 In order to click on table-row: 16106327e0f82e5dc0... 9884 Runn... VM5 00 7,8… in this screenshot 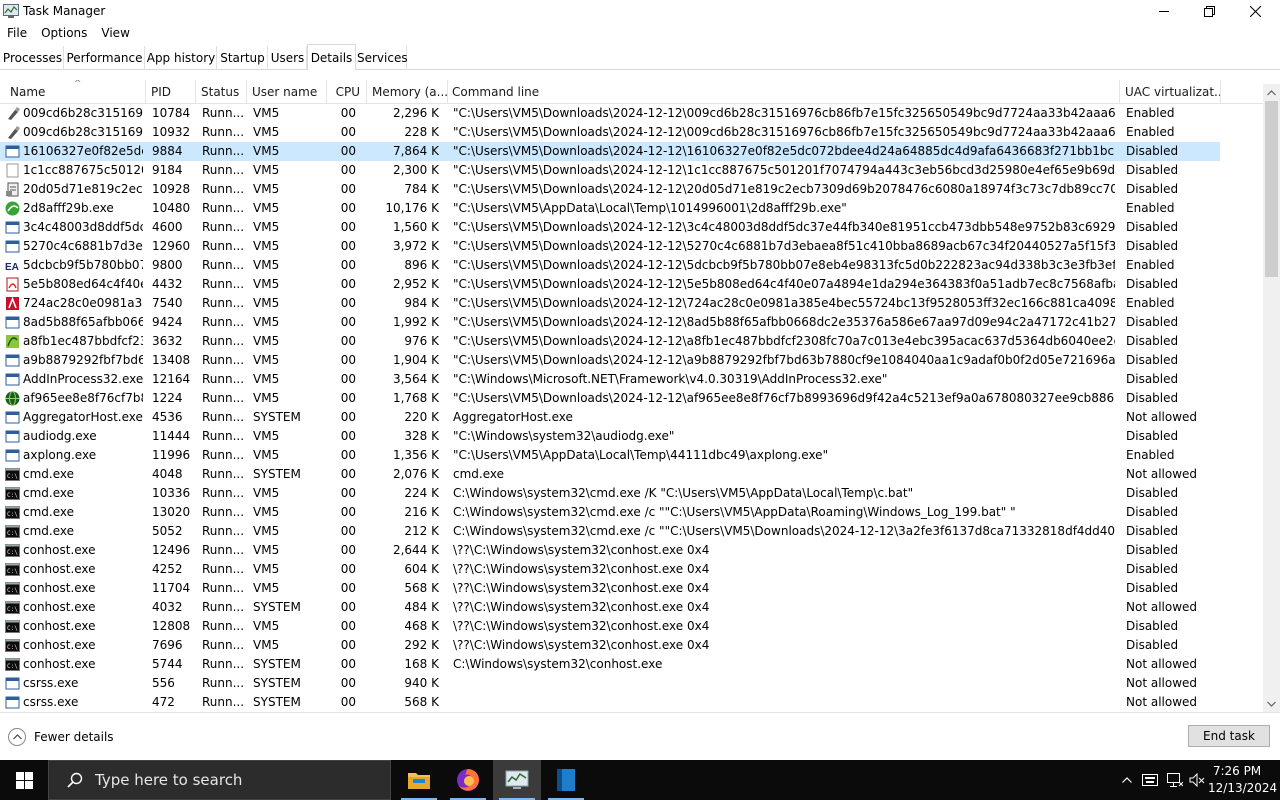, I will do `click(610, 151)`.